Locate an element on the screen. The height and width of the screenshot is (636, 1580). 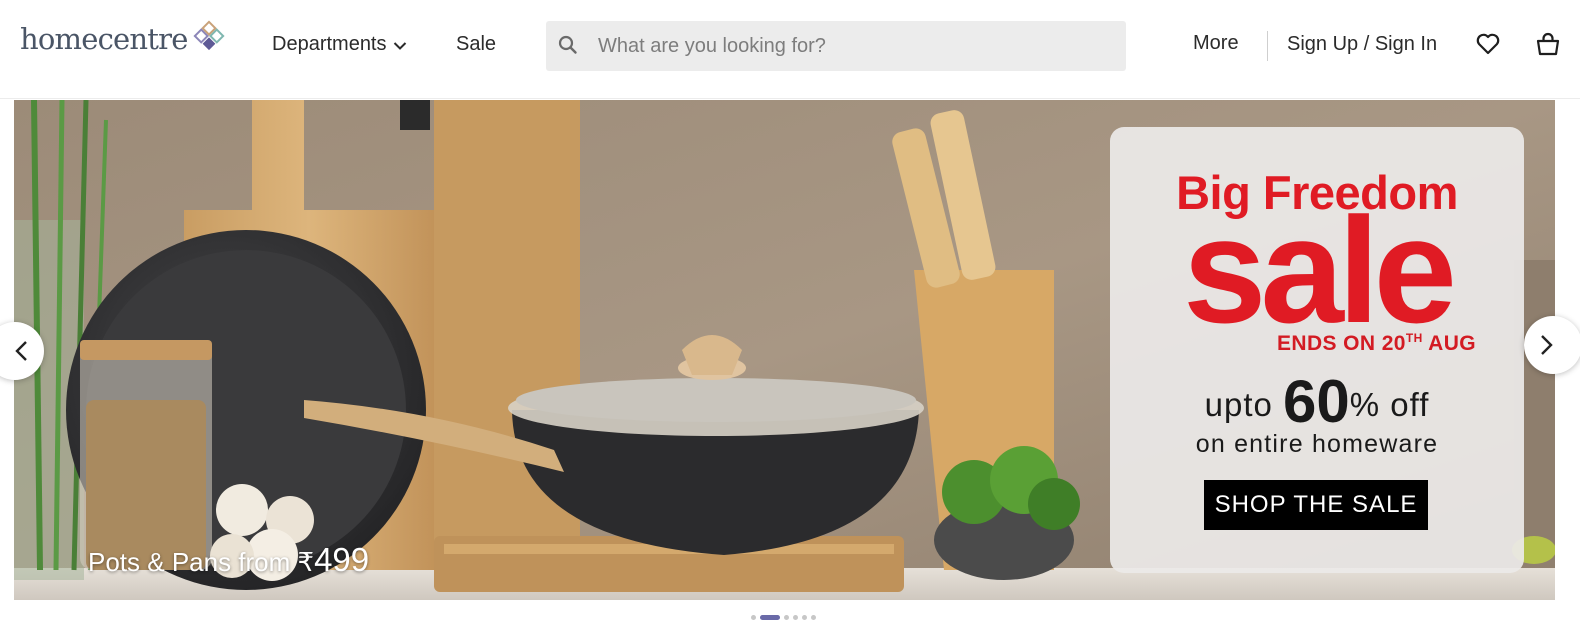
carousel-next-button is located at coordinates (1552, 345).